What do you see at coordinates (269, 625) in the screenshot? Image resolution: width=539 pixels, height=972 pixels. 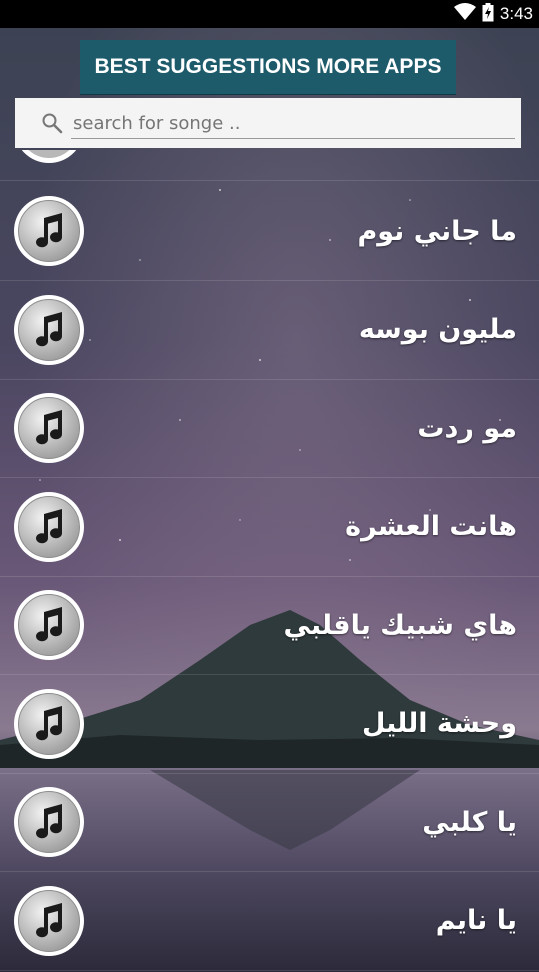 I see `list-item: هاي شبيك ياقلبي` at bounding box center [269, 625].